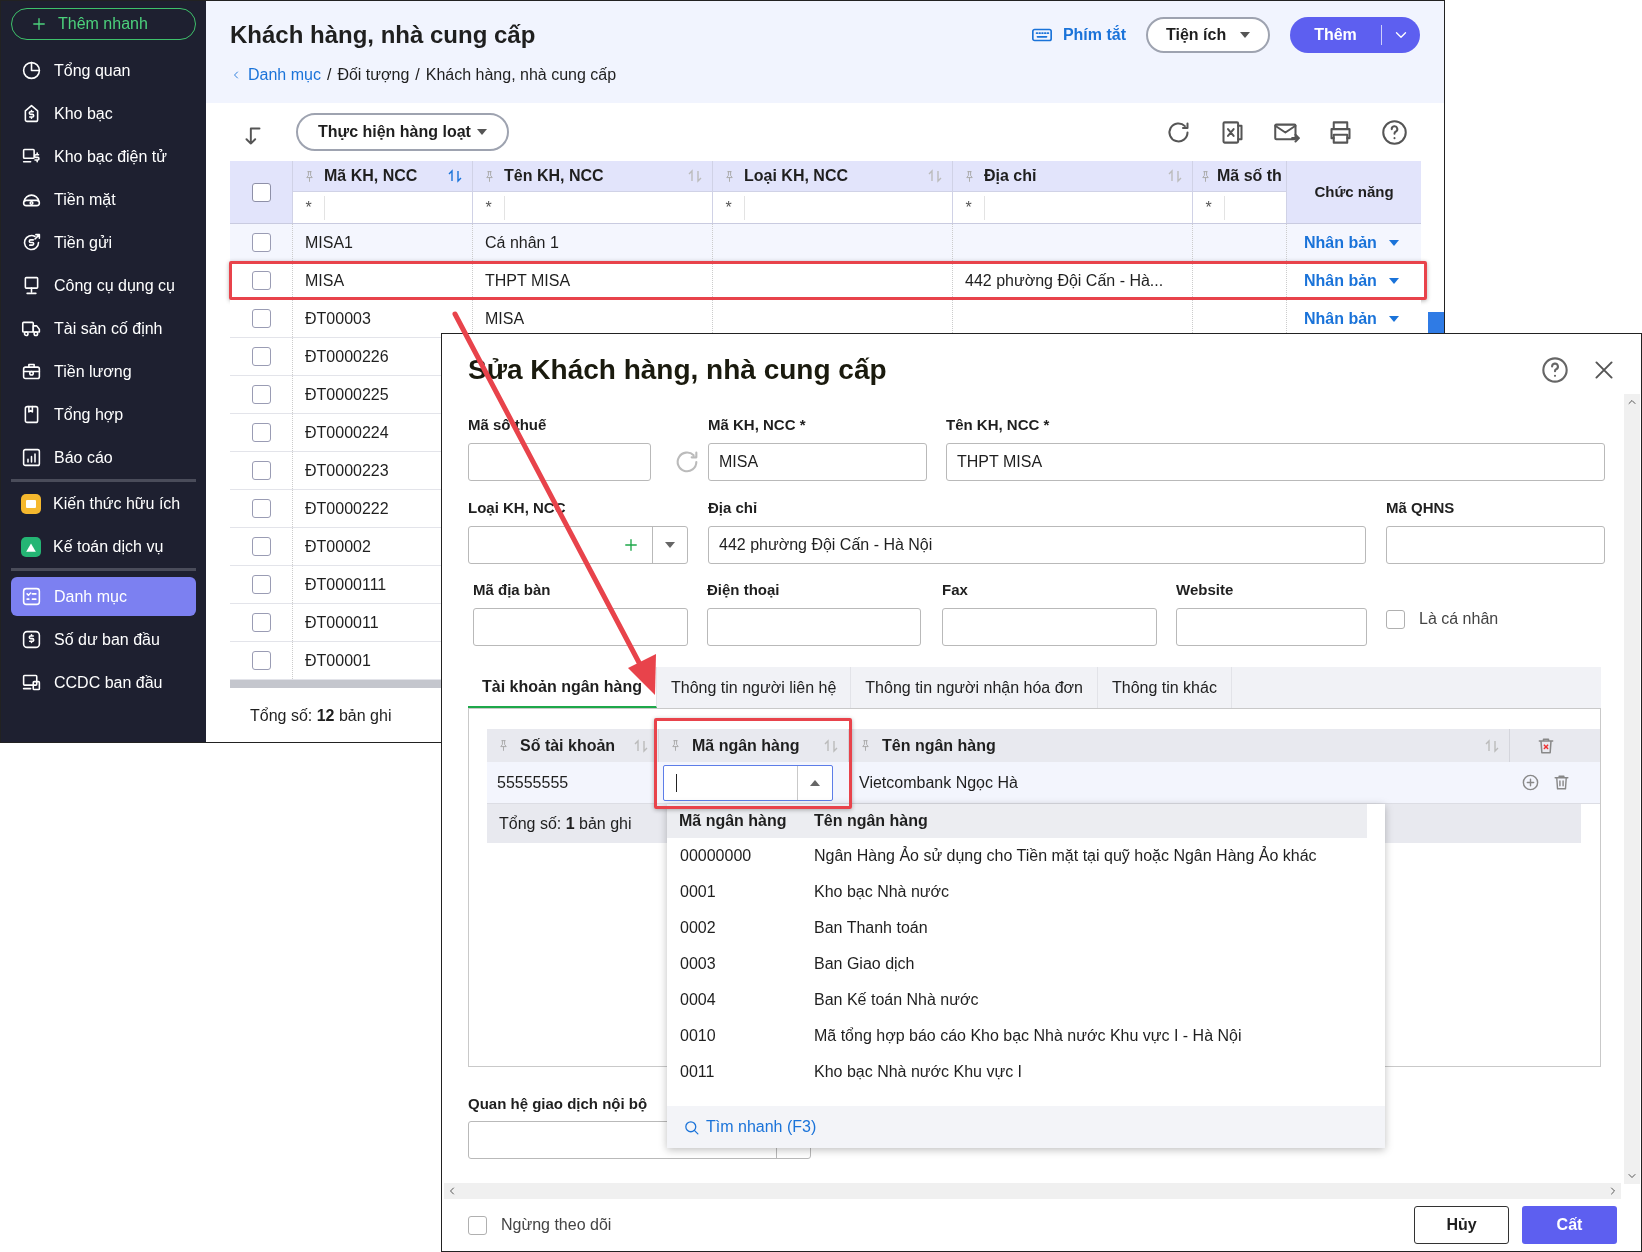  Describe the element at coordinates (865, 745) in the screenshot. I see `pin-icon` at that location.